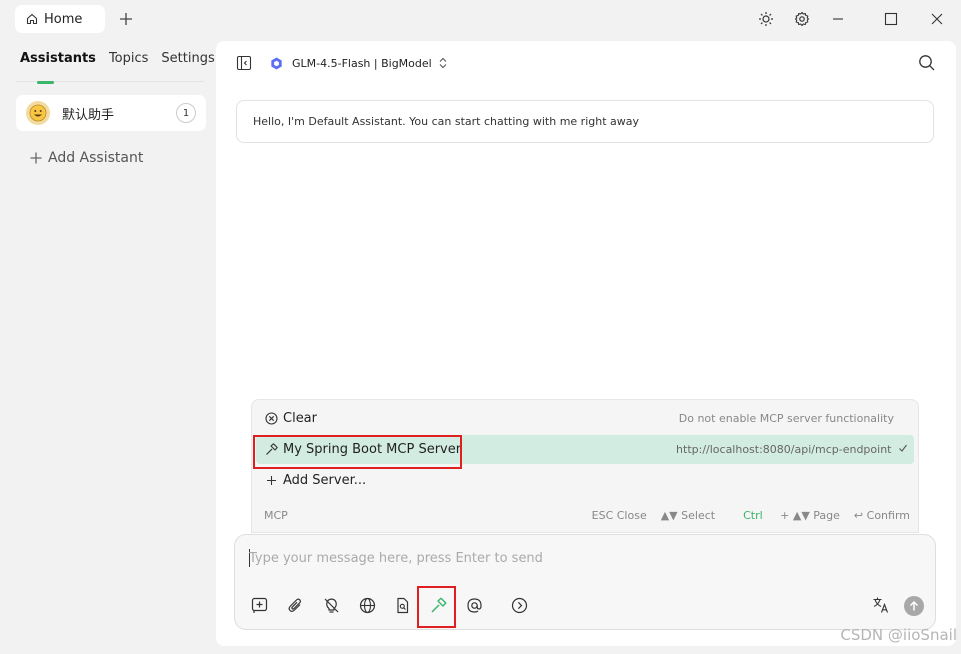 This screenshot has height=654, width=961. Describe the element at coordinates (186, 113) in the screenshot. I see `topic-count-badge: 1` at that location.